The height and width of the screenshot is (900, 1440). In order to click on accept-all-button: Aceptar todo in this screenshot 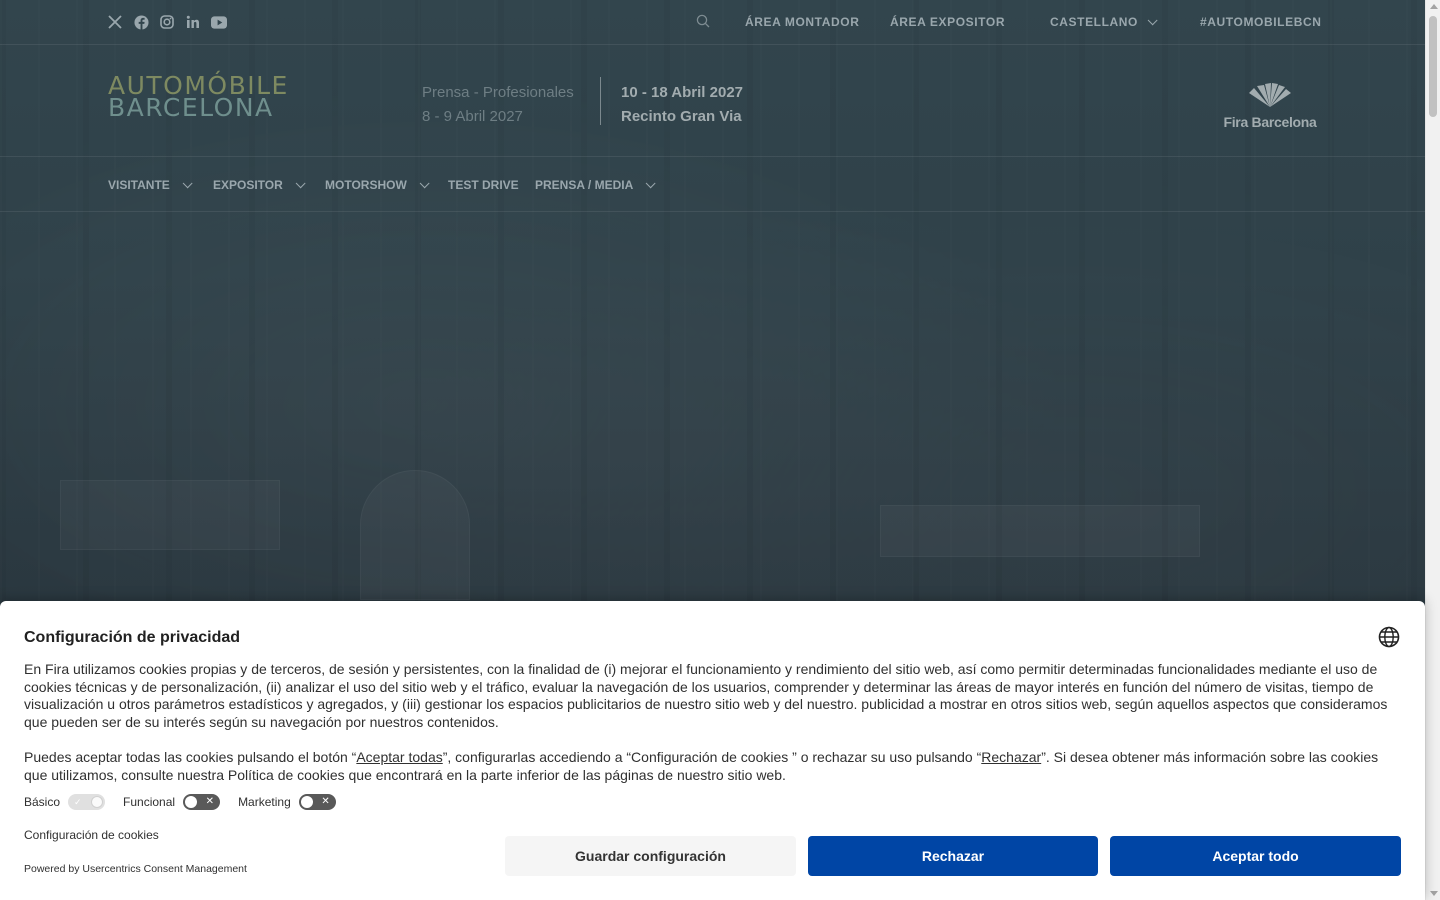, I will do `click(1255, 856)`.